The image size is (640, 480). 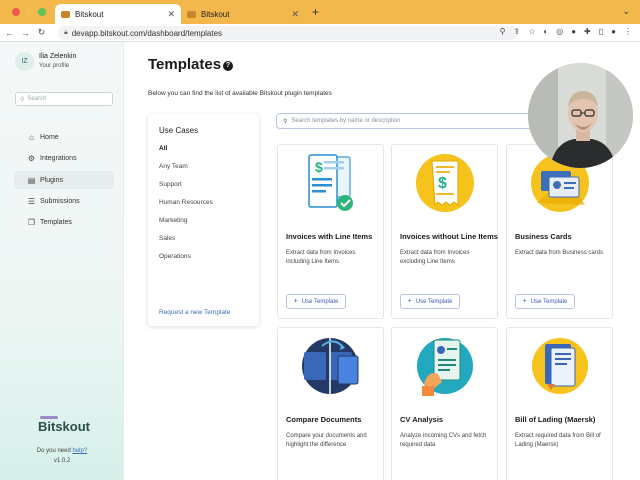 I want to click on request-template-link: Request a new Template, so click(x=194, y=312).